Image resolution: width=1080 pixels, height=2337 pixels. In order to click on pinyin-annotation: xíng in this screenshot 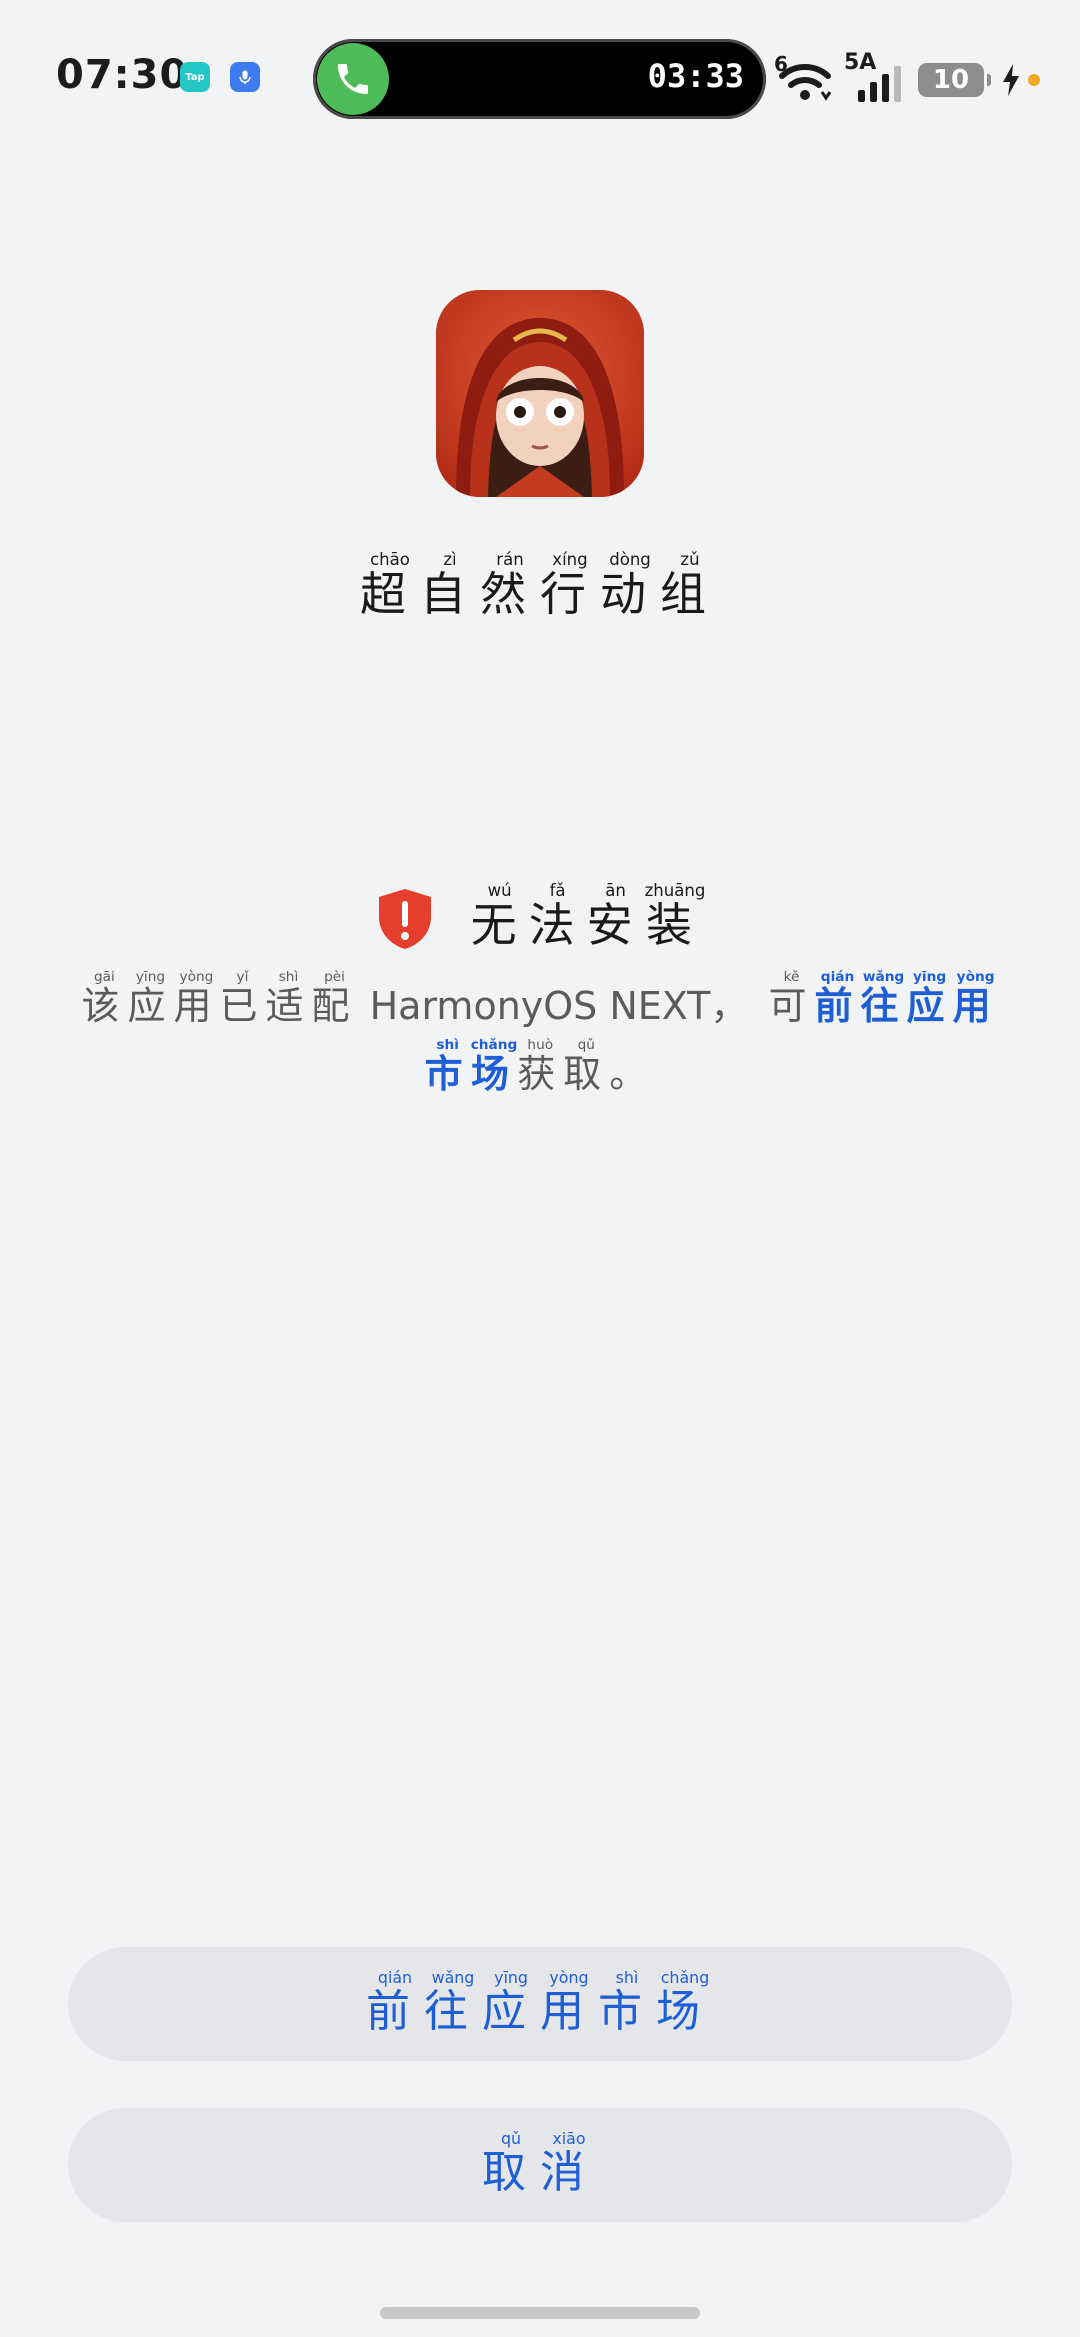, I will do `click(570, 559)`.